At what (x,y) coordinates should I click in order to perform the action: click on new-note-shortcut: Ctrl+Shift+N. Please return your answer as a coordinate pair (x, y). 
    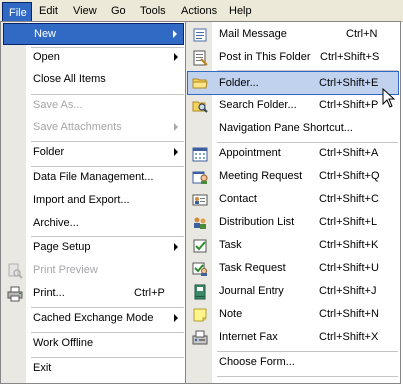
    Looking at the image, I should click on (349, 314).